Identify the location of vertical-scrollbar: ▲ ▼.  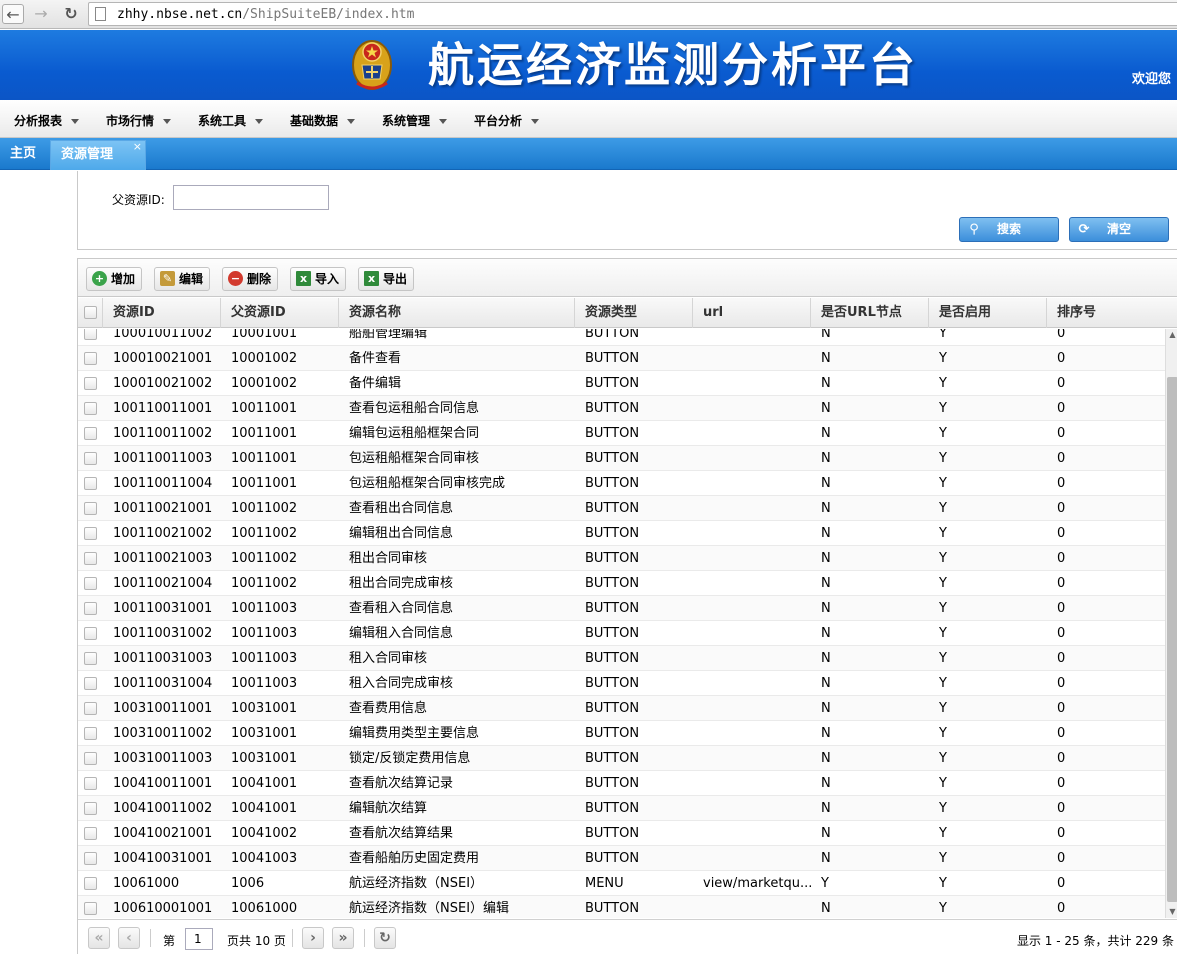
(1171, 623).